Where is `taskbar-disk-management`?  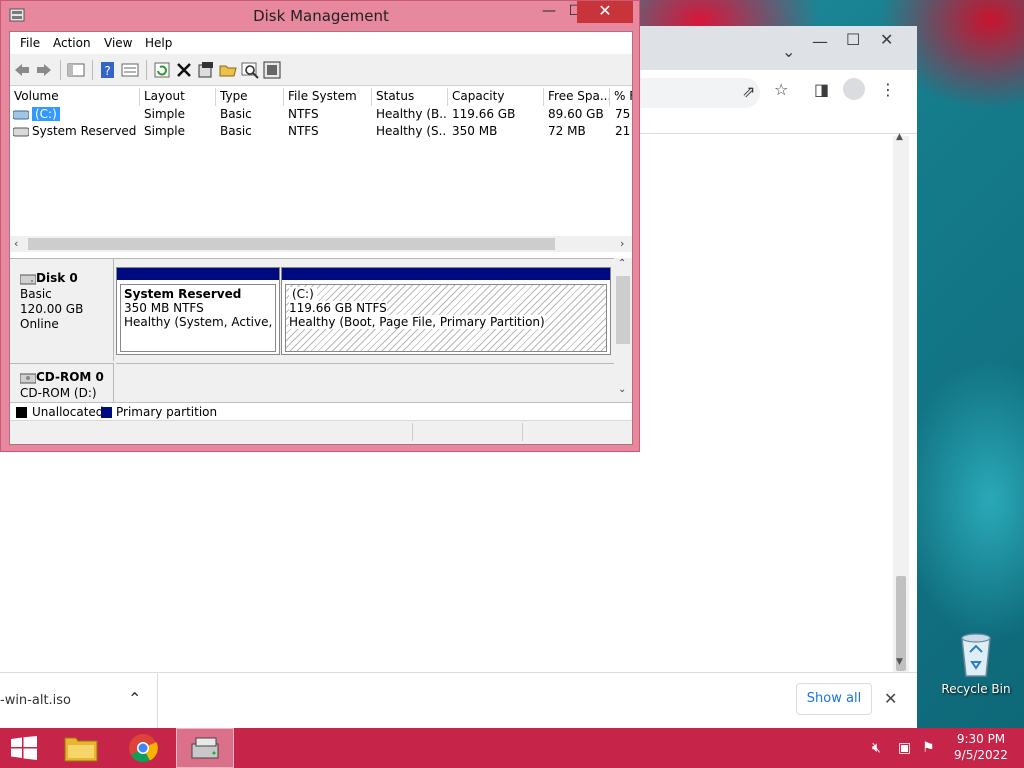
taskbar-disk-management is located at coordinates (205, 748).